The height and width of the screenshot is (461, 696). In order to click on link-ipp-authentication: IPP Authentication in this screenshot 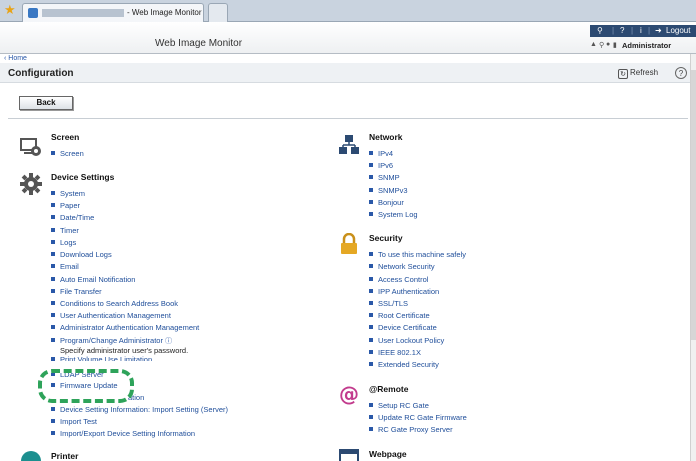, I will do `click(404, 291)`.